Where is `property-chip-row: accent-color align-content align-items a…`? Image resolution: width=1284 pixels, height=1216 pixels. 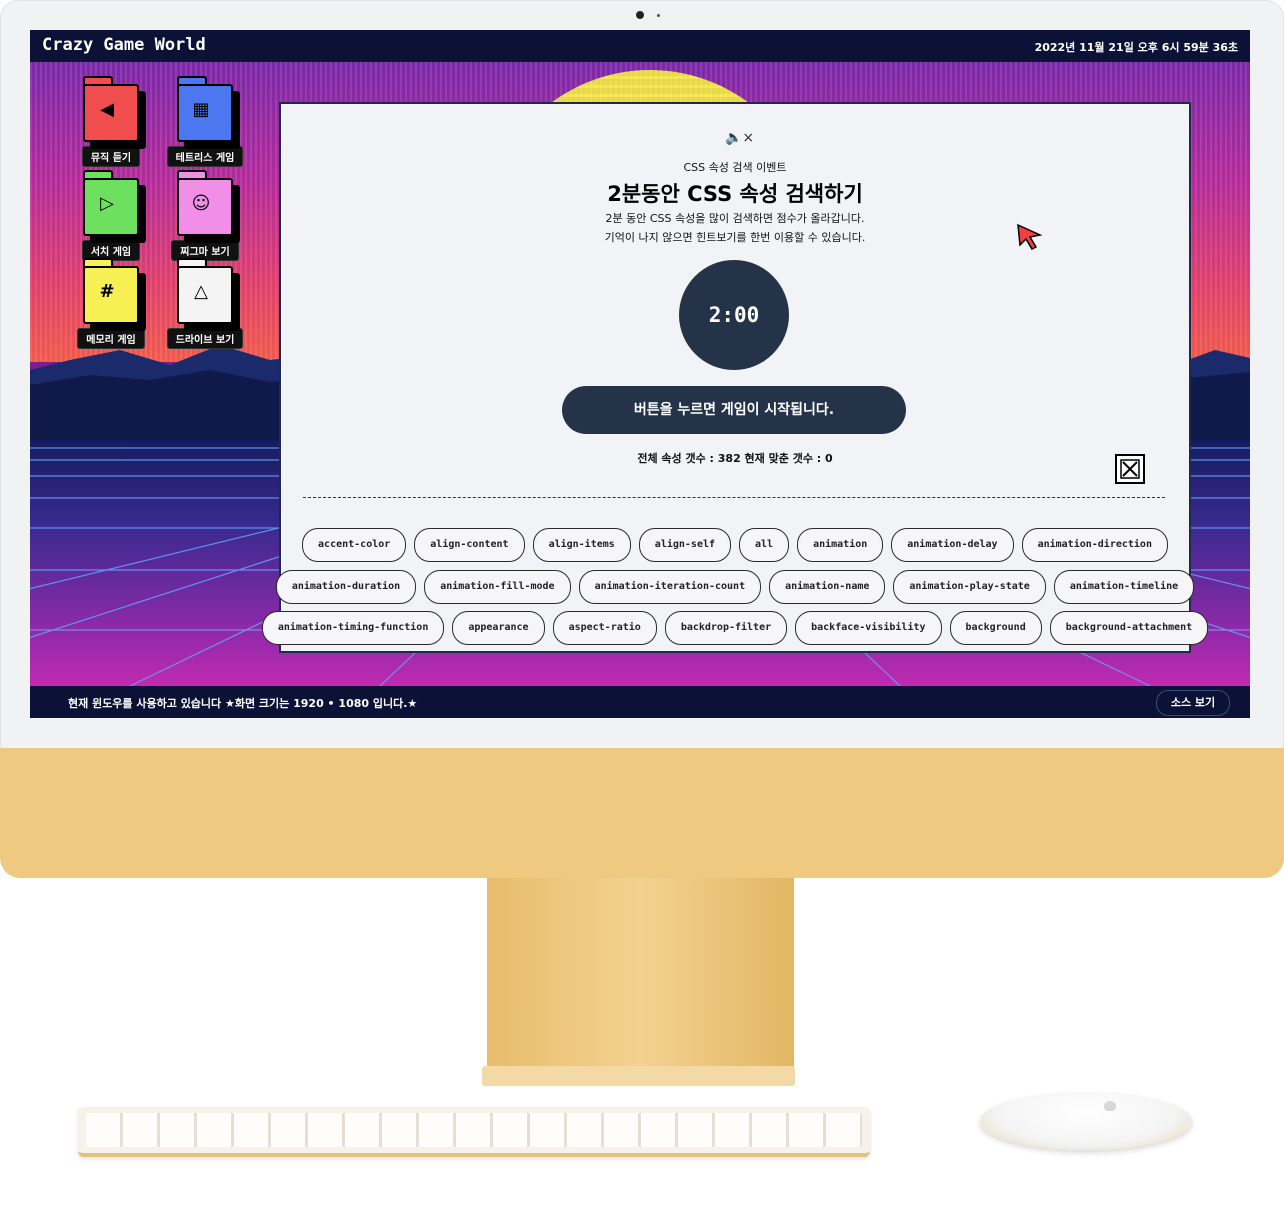
property-chip-row: accent-color align-content align-items a… is located at coordinates (735, 545).